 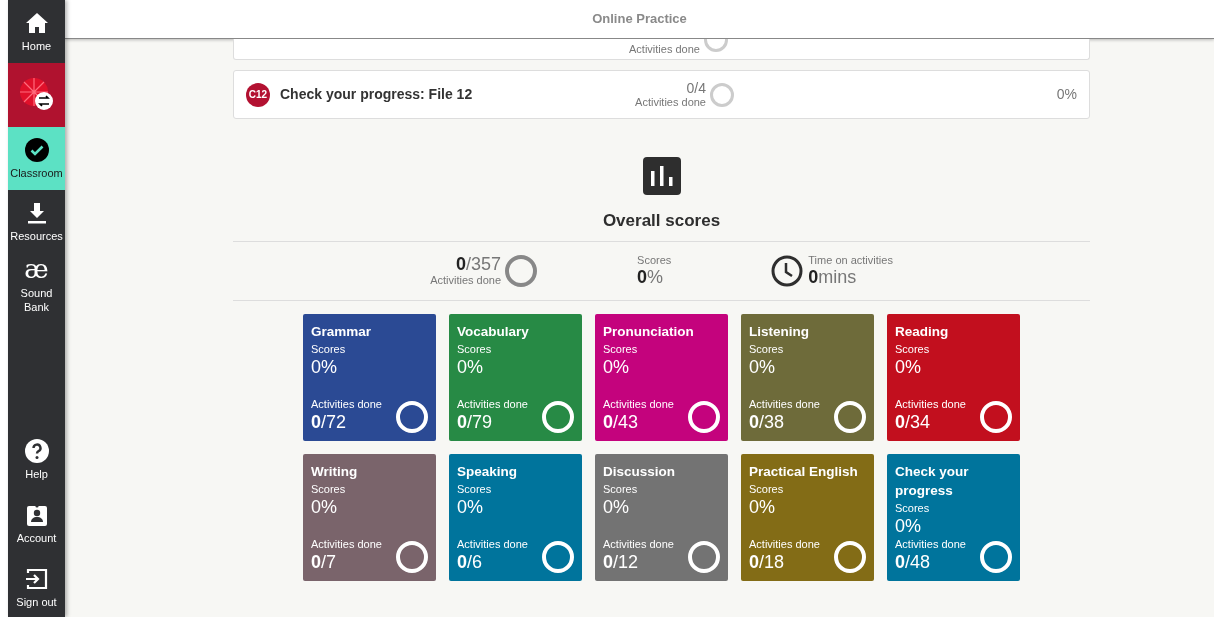 What do you see at coordinates (479, 264) in the screenshot?
I see `activities-count: 0/357` at bounding box center [479, 264].